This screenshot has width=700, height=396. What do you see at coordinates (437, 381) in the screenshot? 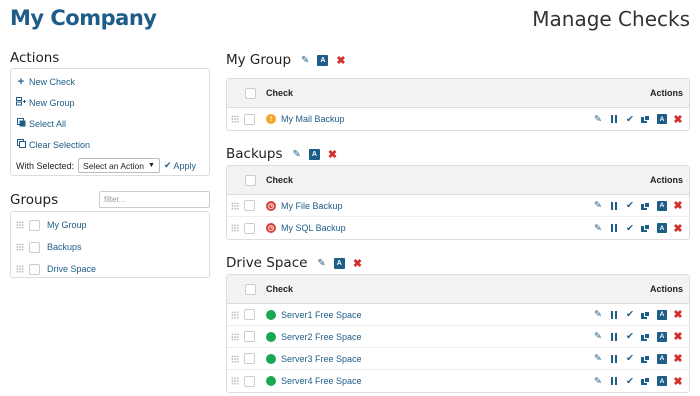
I see `check-link: Server4 Free Space` at bounding box center [437, 381].